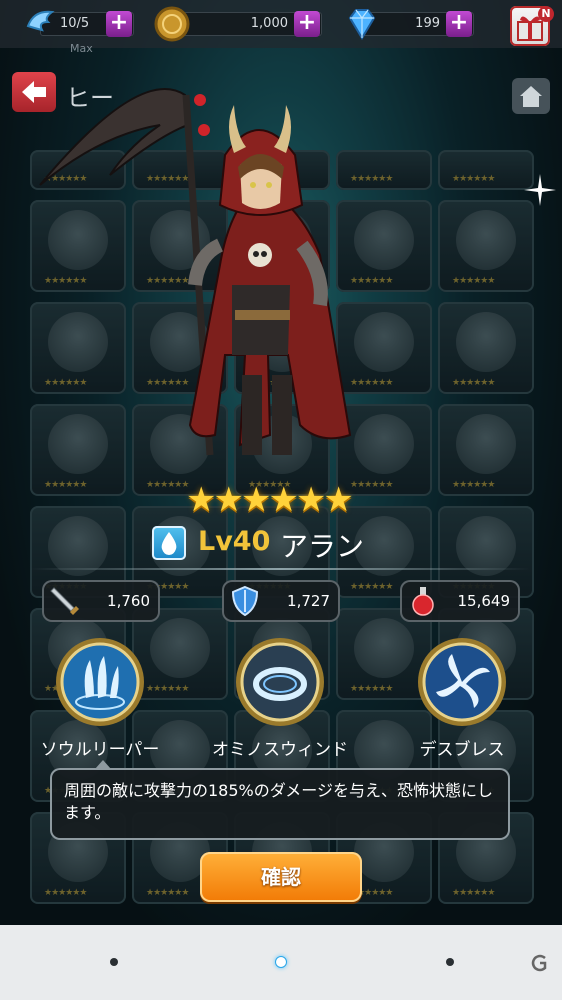  What do you see at coordinates (269, 23) in the screenshot?
I see `gold-value: 1,000` at bounding box center [269, 23].